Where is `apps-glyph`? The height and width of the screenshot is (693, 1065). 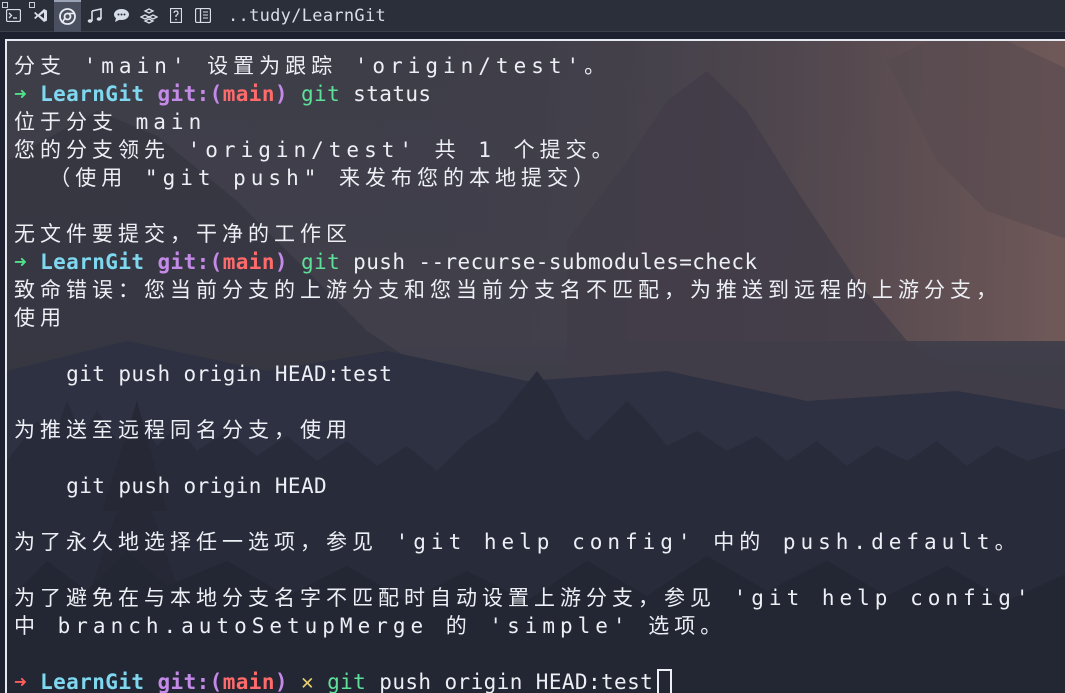 apps-glyph is located at coordinates (148, 15).